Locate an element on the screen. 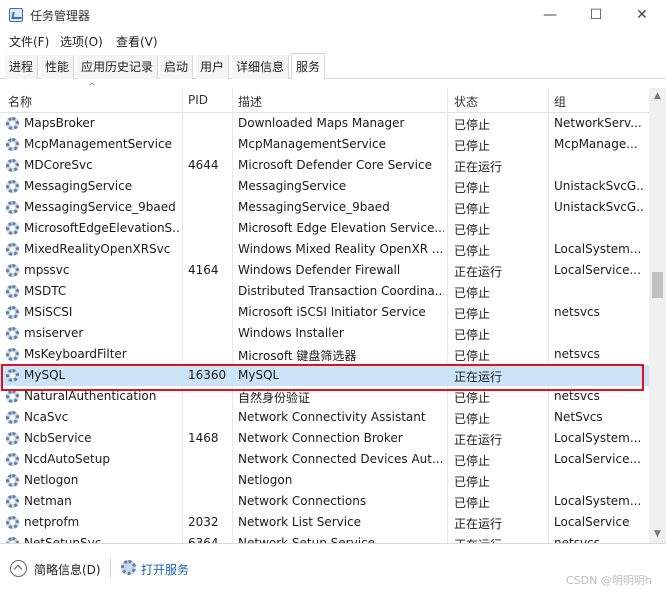  service-description: Microsoft Defender Core Service is located at coordinates (335, 165).